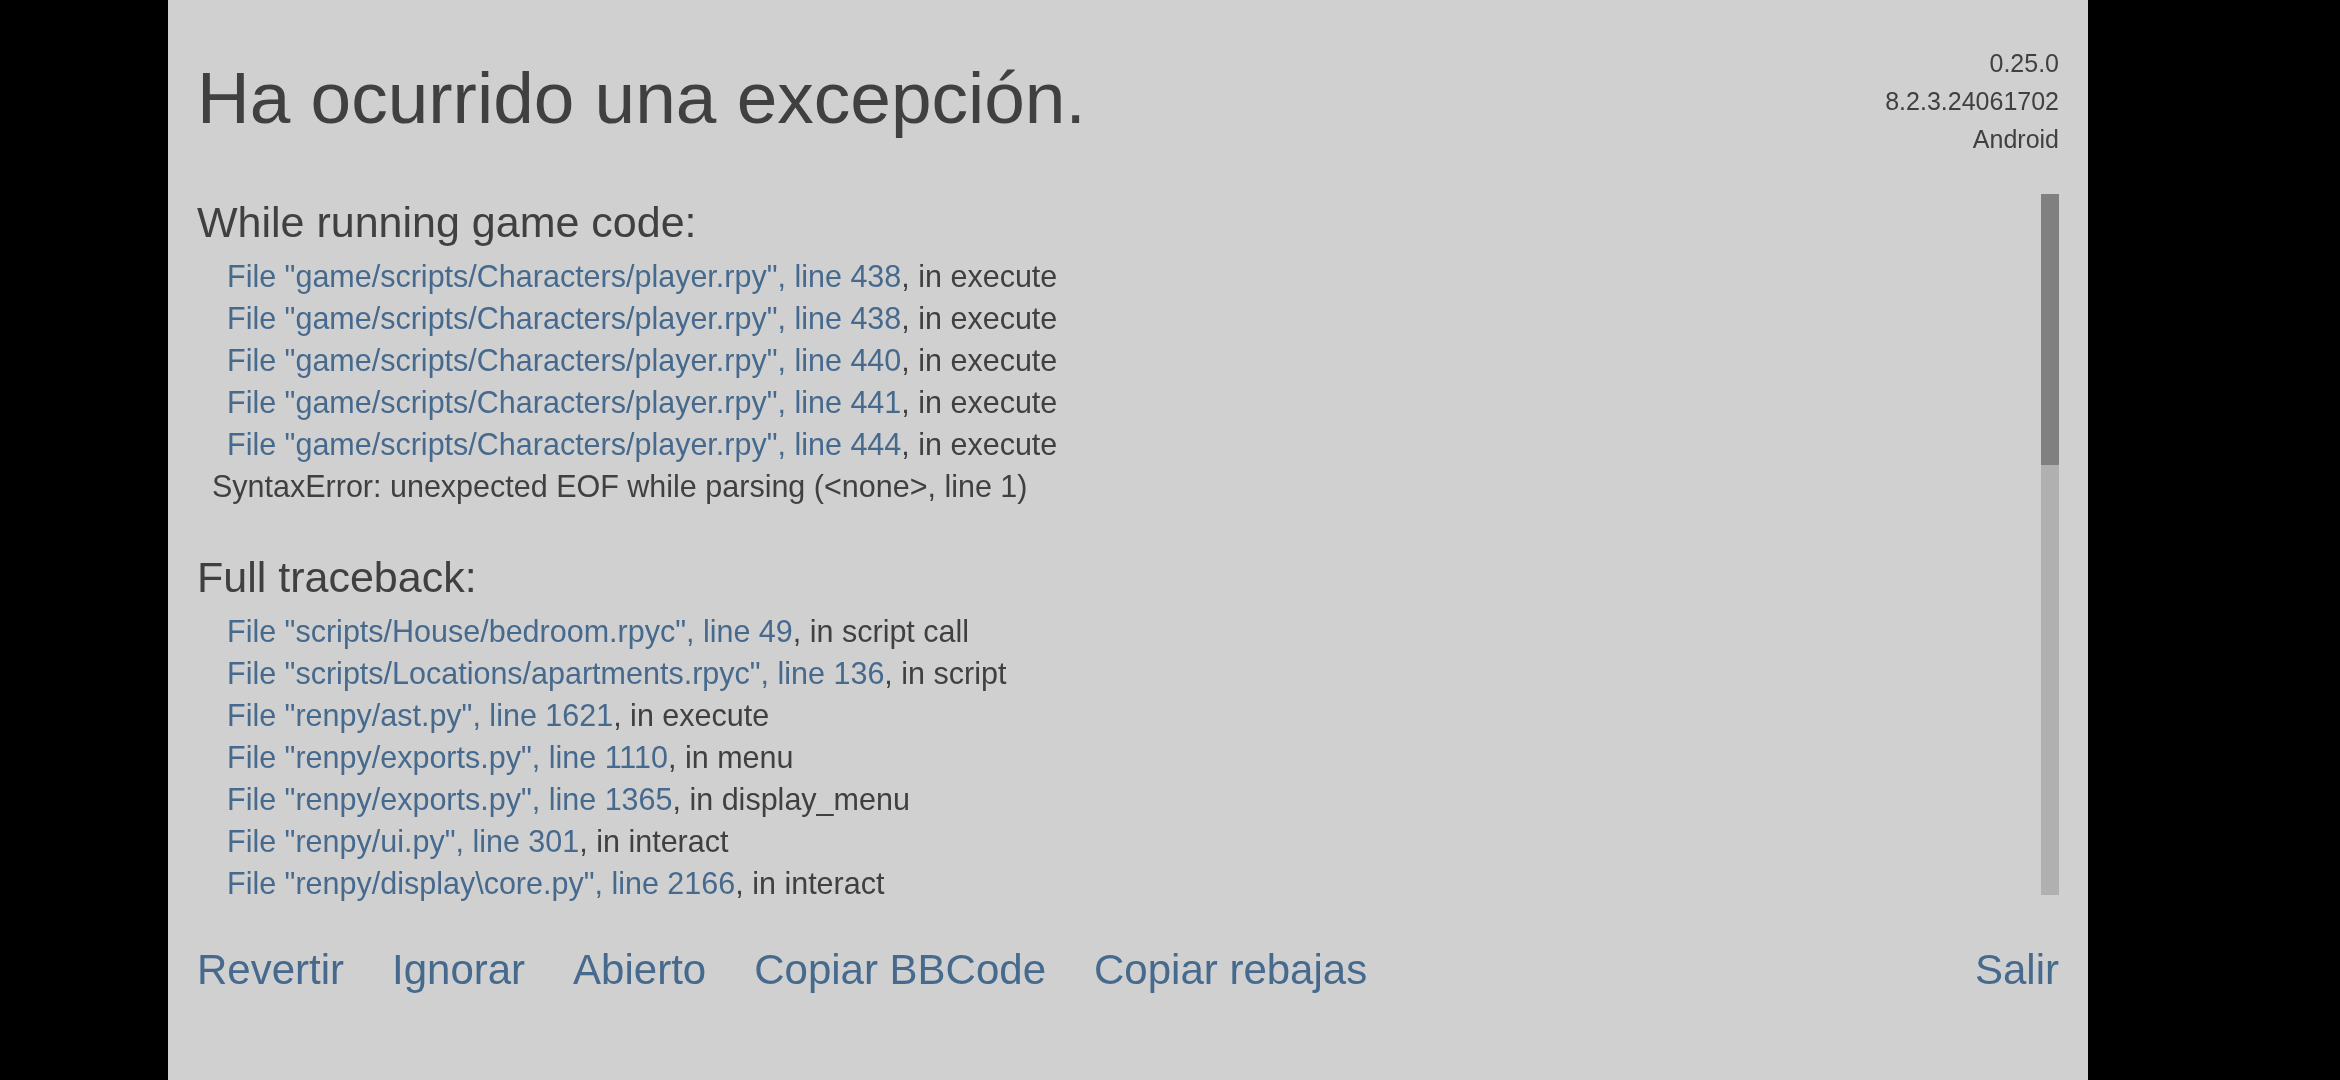 The width and height of the screenshot is (2340, 1080). I want to click on file-link: File "renpy/ui.py", line 301, so click(403, 841).